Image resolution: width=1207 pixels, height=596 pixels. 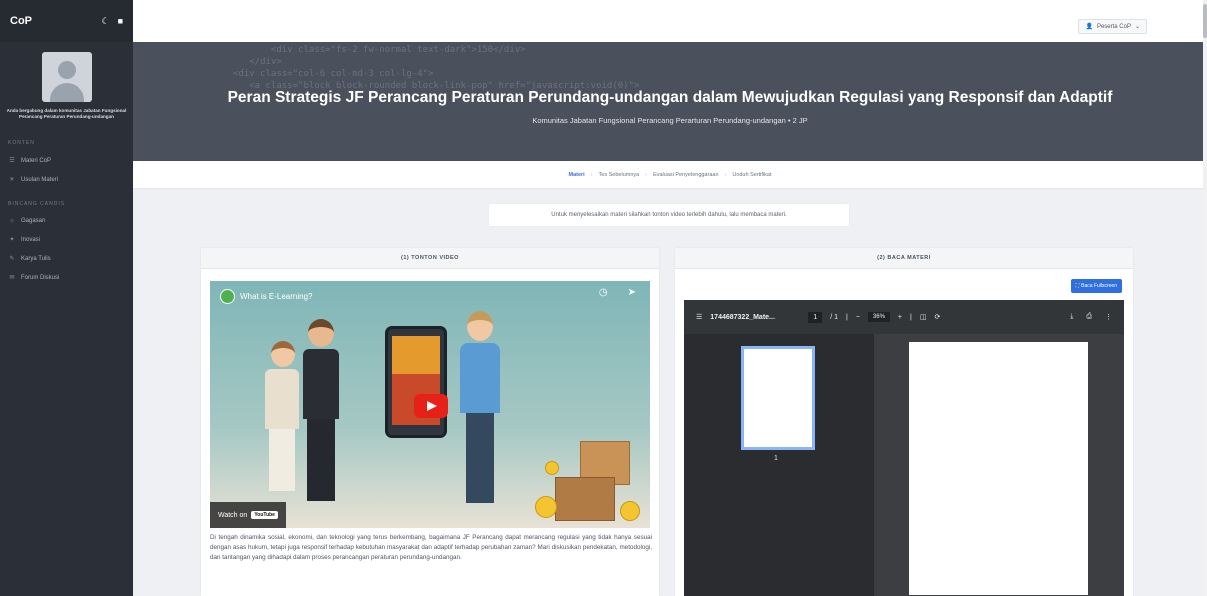 What do you see at coordinates (31, 239) in the screenshot?
I see `sidebar-item-label: Inovasi` at bounding box center [31, 239].